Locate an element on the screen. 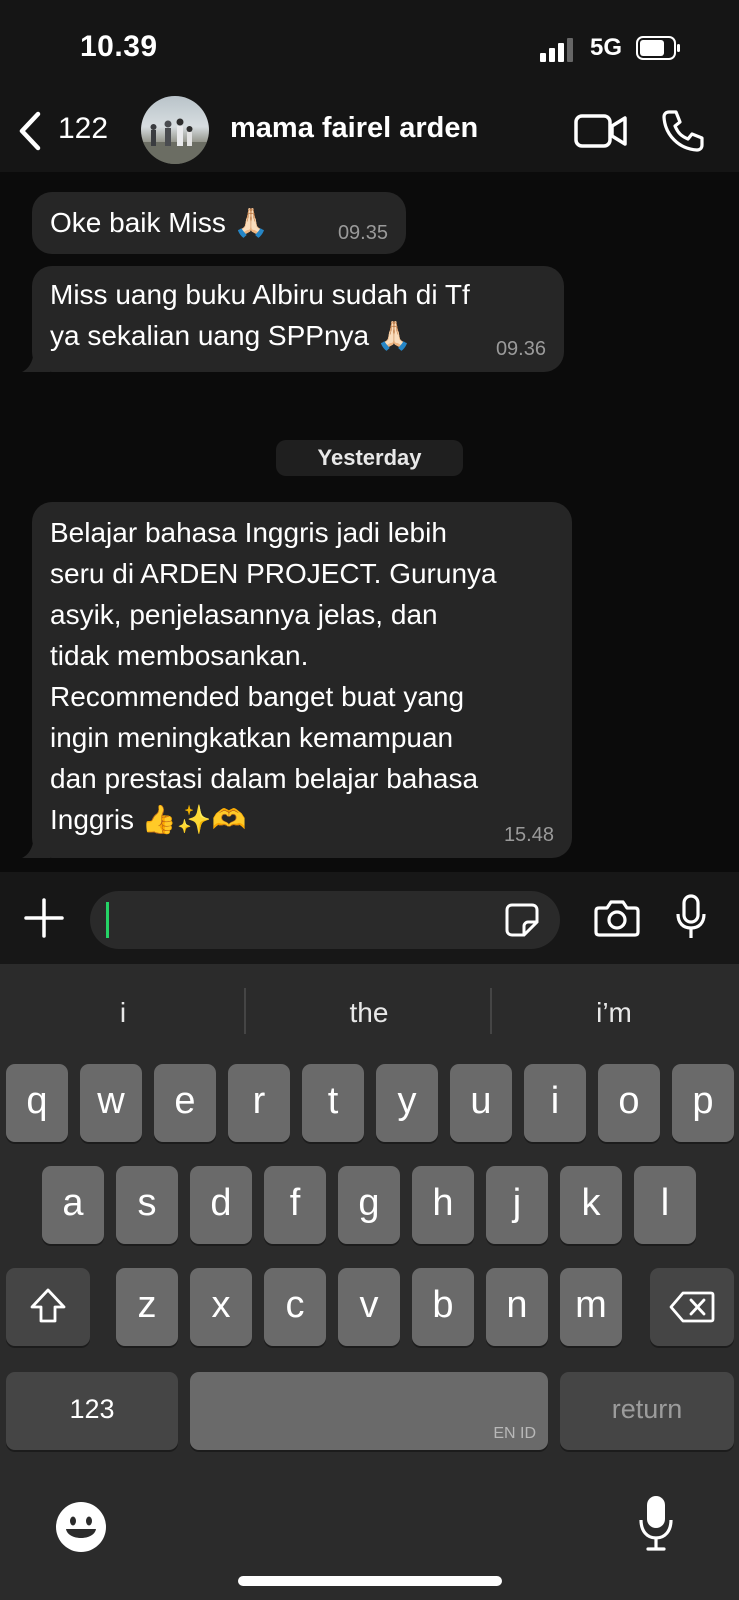  plus-icon is located at coordinates (44, 918).